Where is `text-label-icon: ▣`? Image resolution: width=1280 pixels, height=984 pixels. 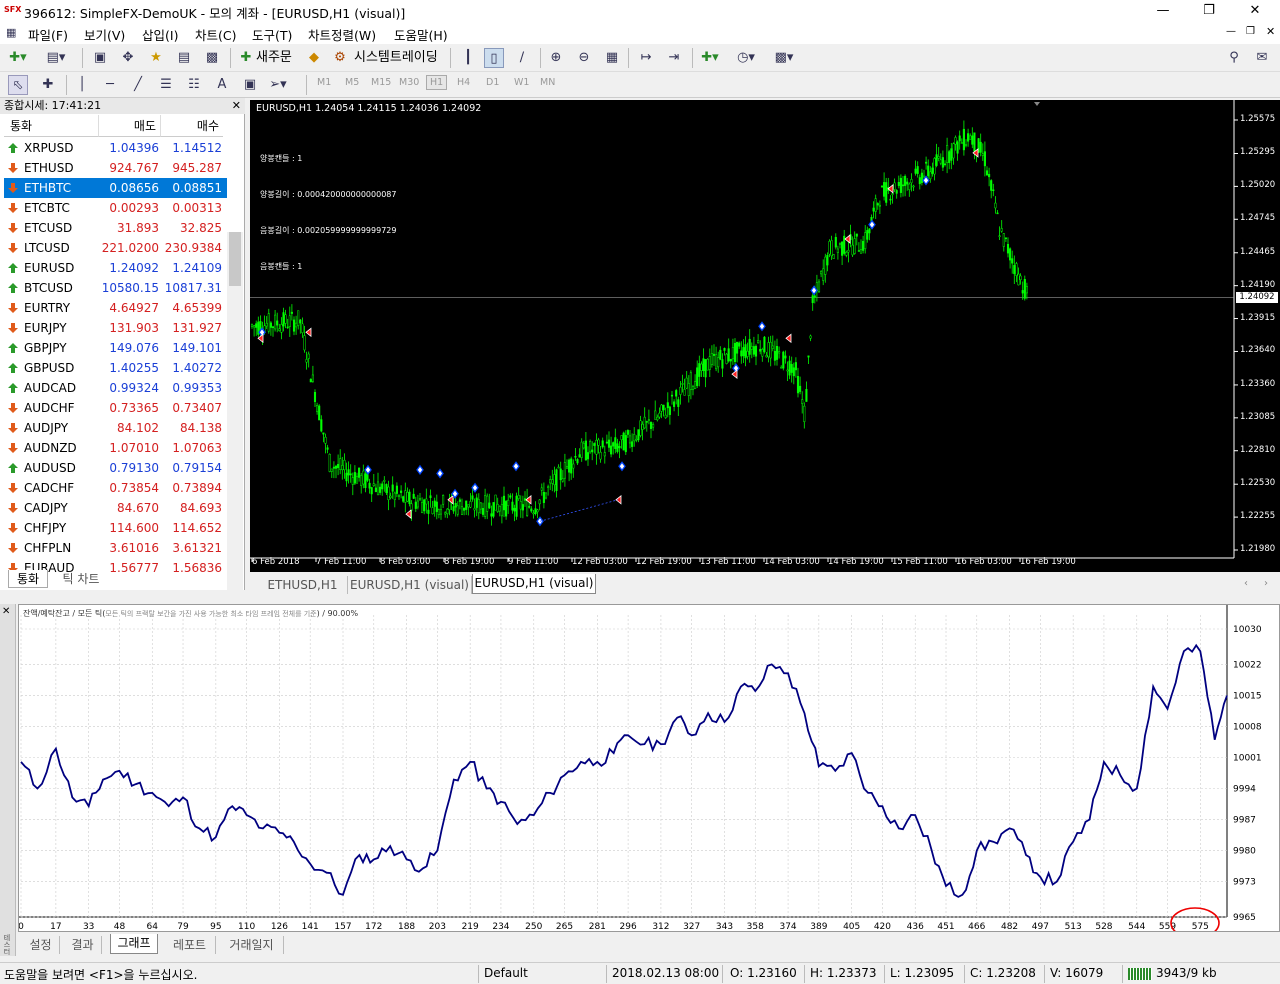 text-label-icon: ▣ is located at coordinates (250, 85).